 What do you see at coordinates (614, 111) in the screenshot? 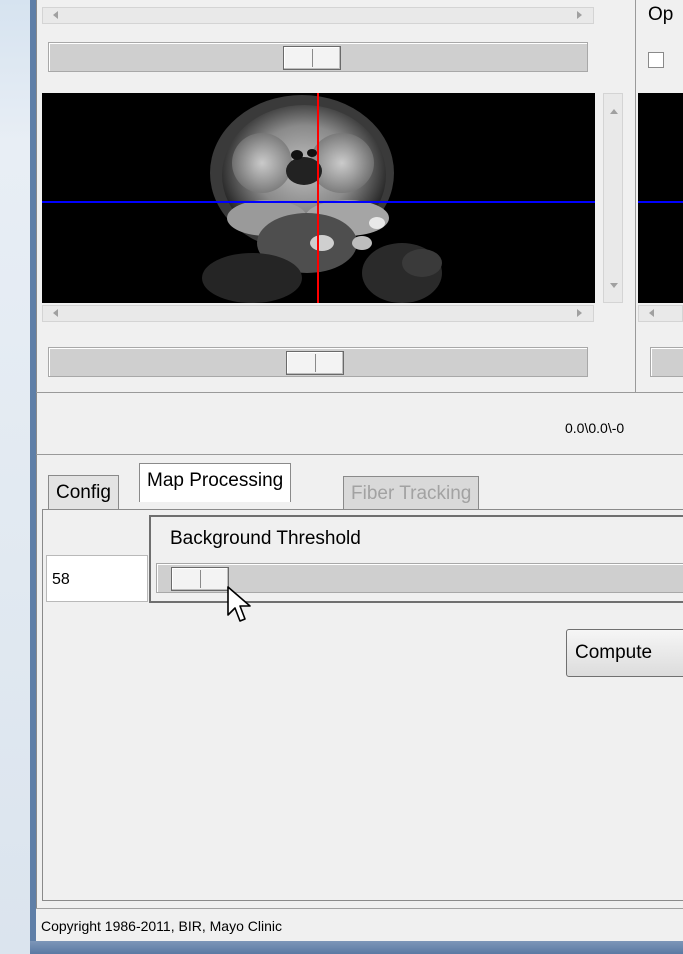
I see `scroll-up-icon` at bounding box center [614, 111].